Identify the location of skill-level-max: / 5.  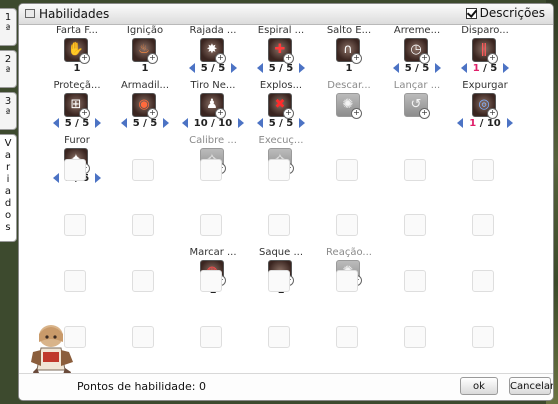
(488, 68).